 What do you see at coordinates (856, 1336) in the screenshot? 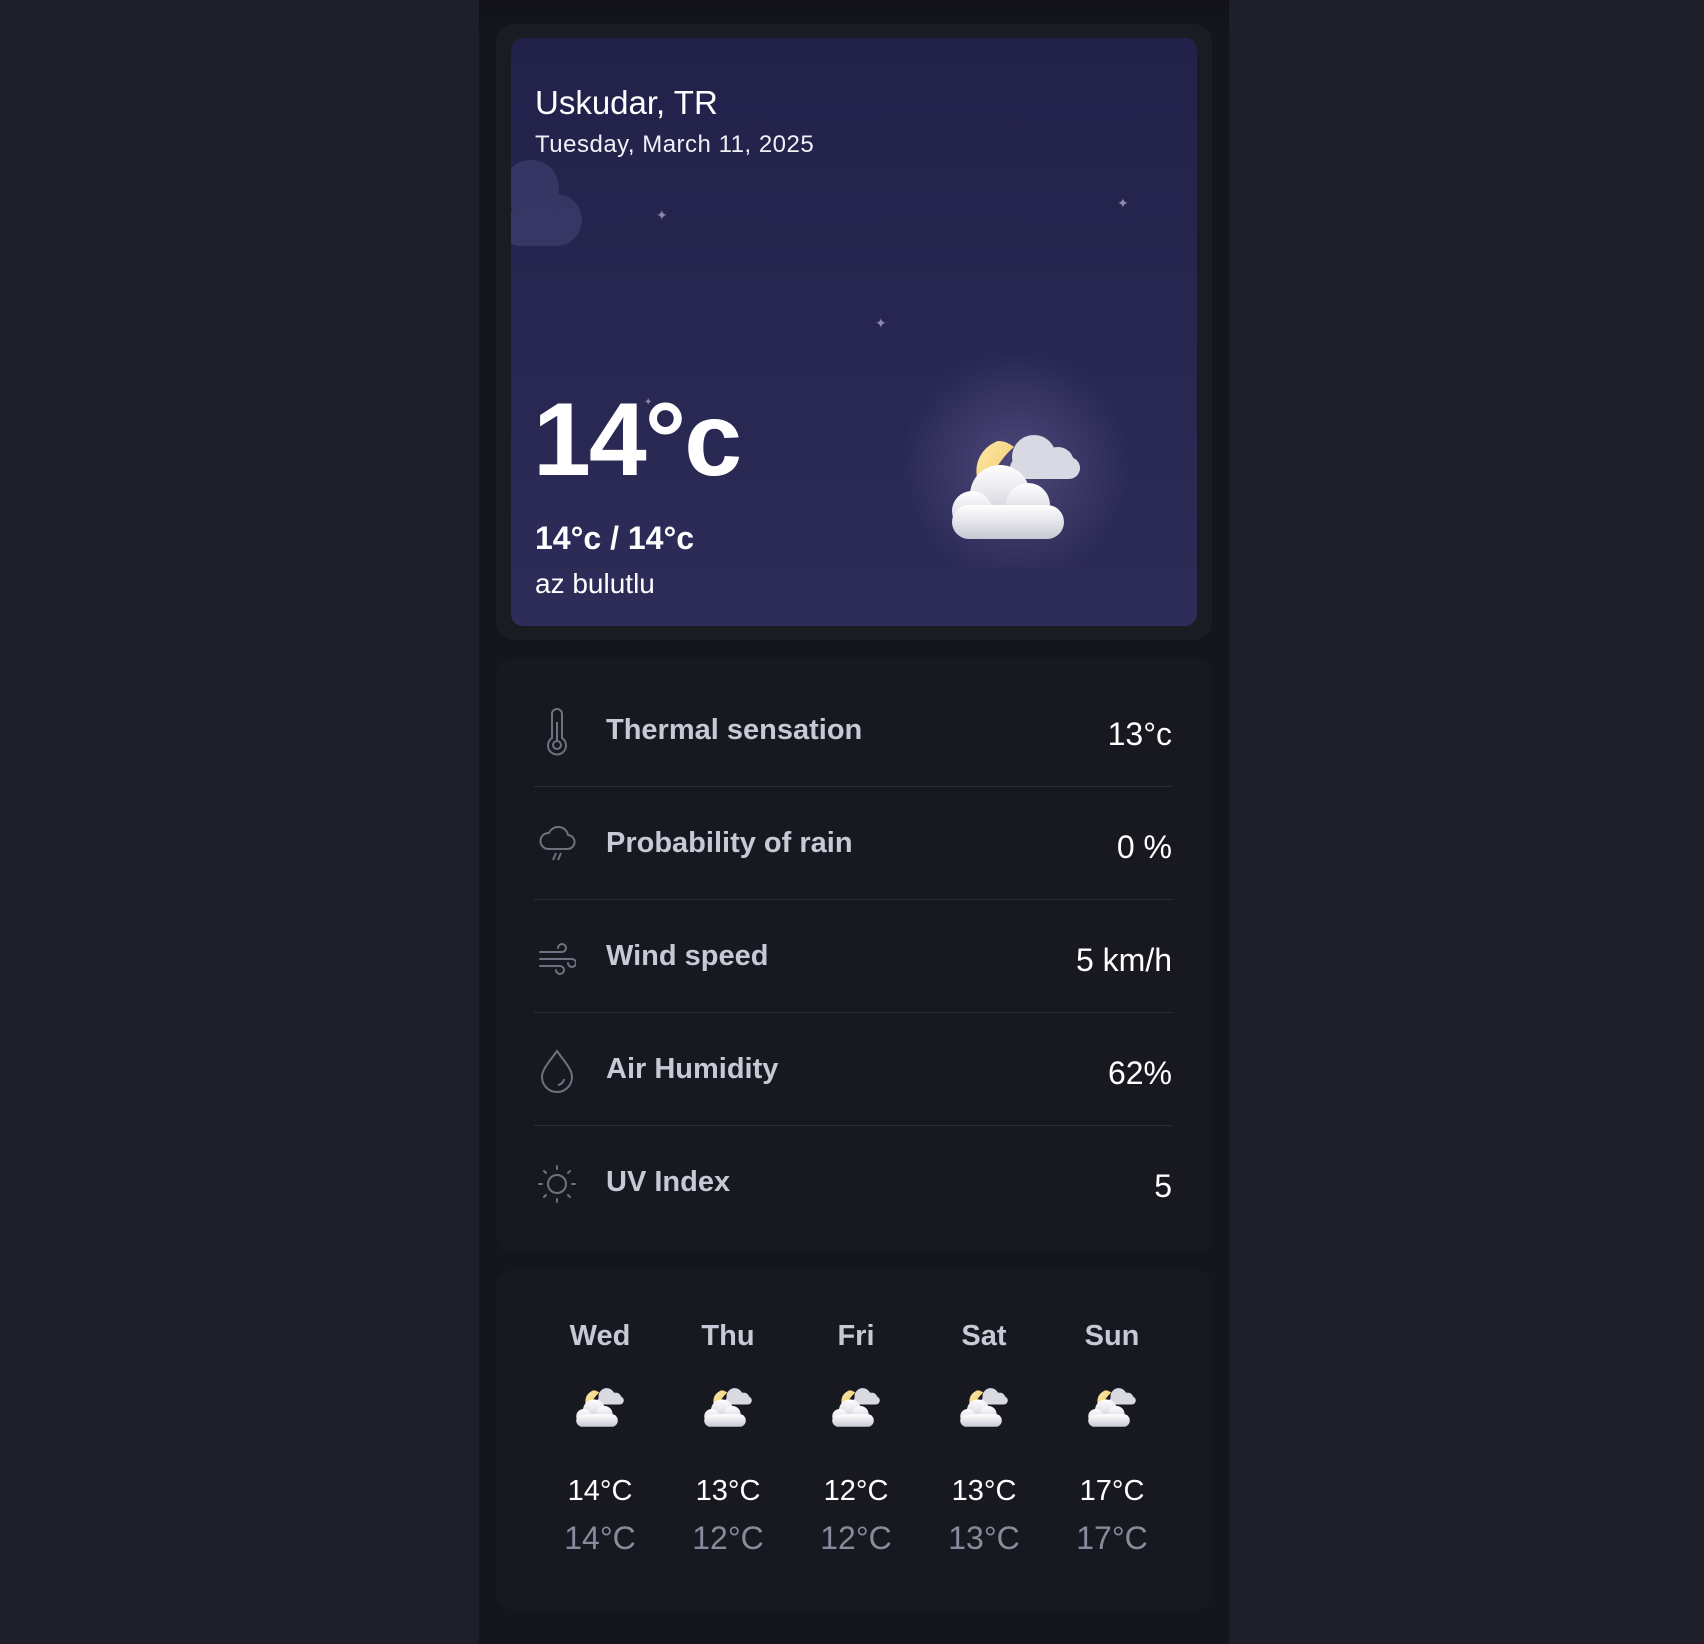
I see `forecast-day-name: Fri` at bounding box center [856, 1336].